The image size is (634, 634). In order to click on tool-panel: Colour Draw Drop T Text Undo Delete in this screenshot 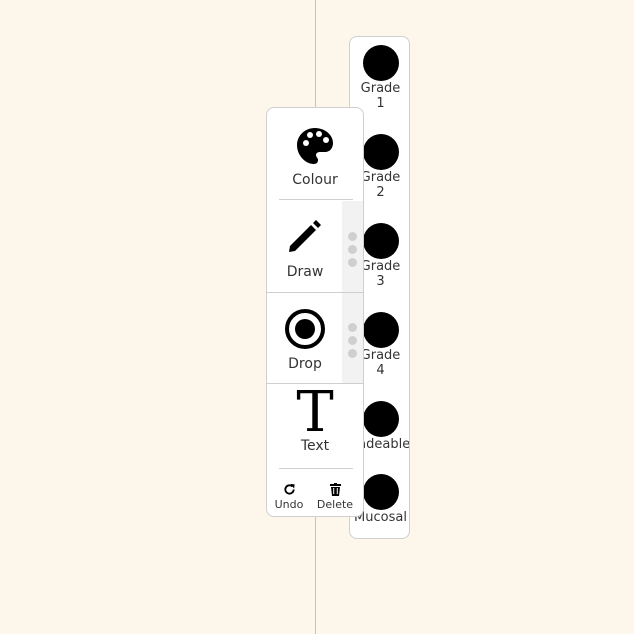, I will do `click(315, 312)`.